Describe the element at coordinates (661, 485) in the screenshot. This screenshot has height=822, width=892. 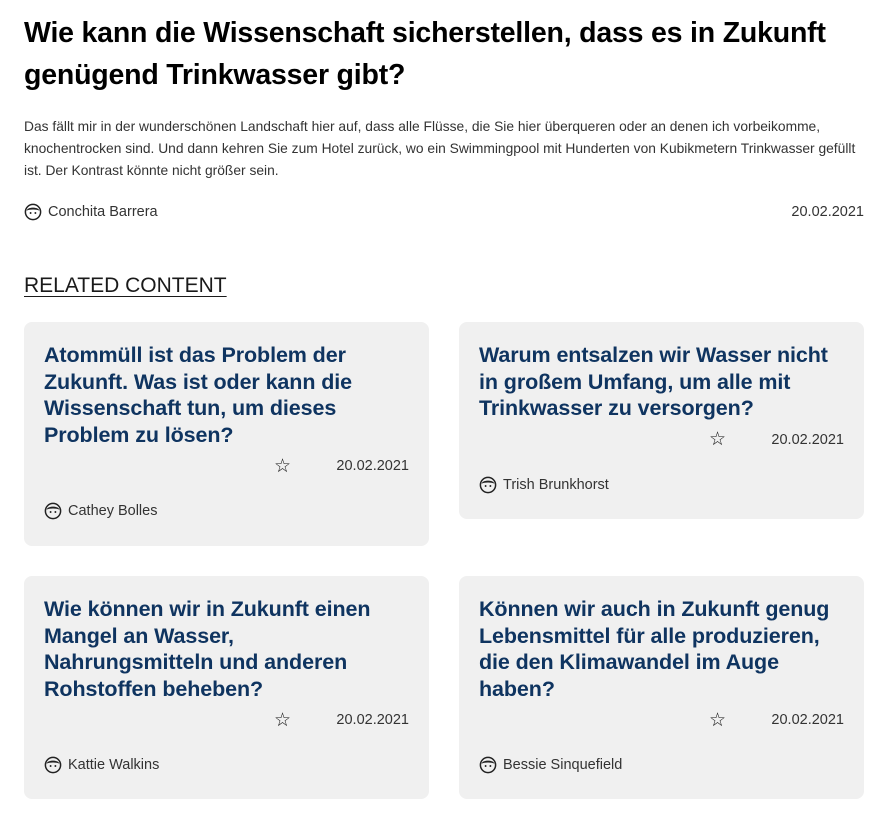
I see `card-author: Trish Brunkhorst` at that location.